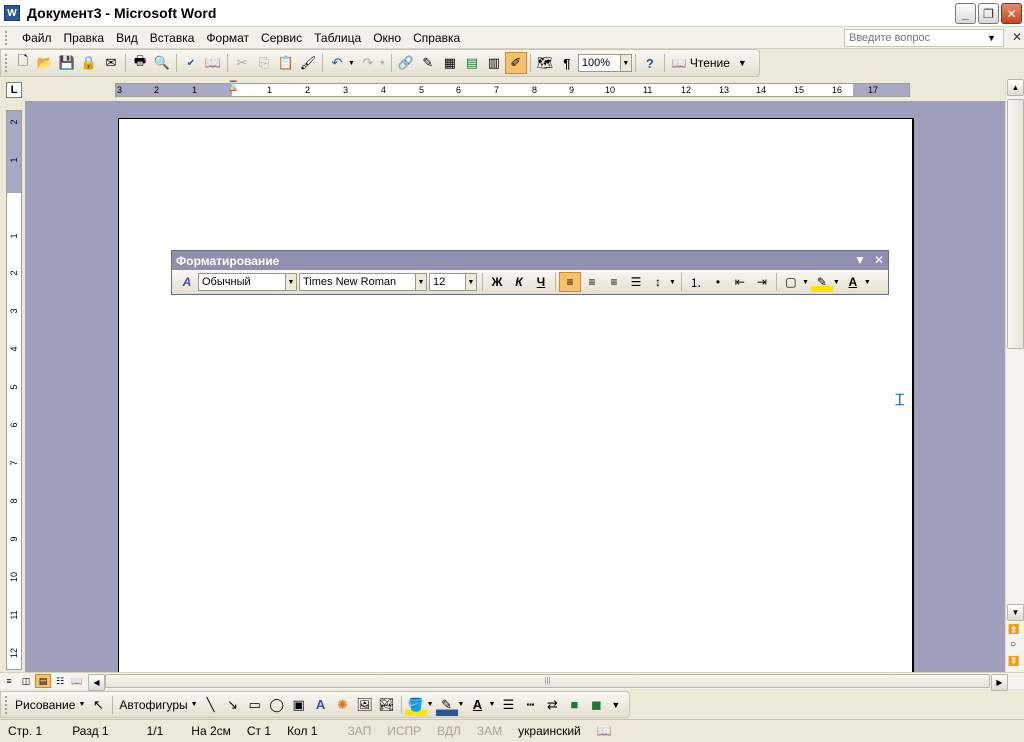 This screenshot has height=742, width=1024. Describe the element at coordinates (472, 63) in the screenshot. I see `insert-excel-icon: ▤` at that location.